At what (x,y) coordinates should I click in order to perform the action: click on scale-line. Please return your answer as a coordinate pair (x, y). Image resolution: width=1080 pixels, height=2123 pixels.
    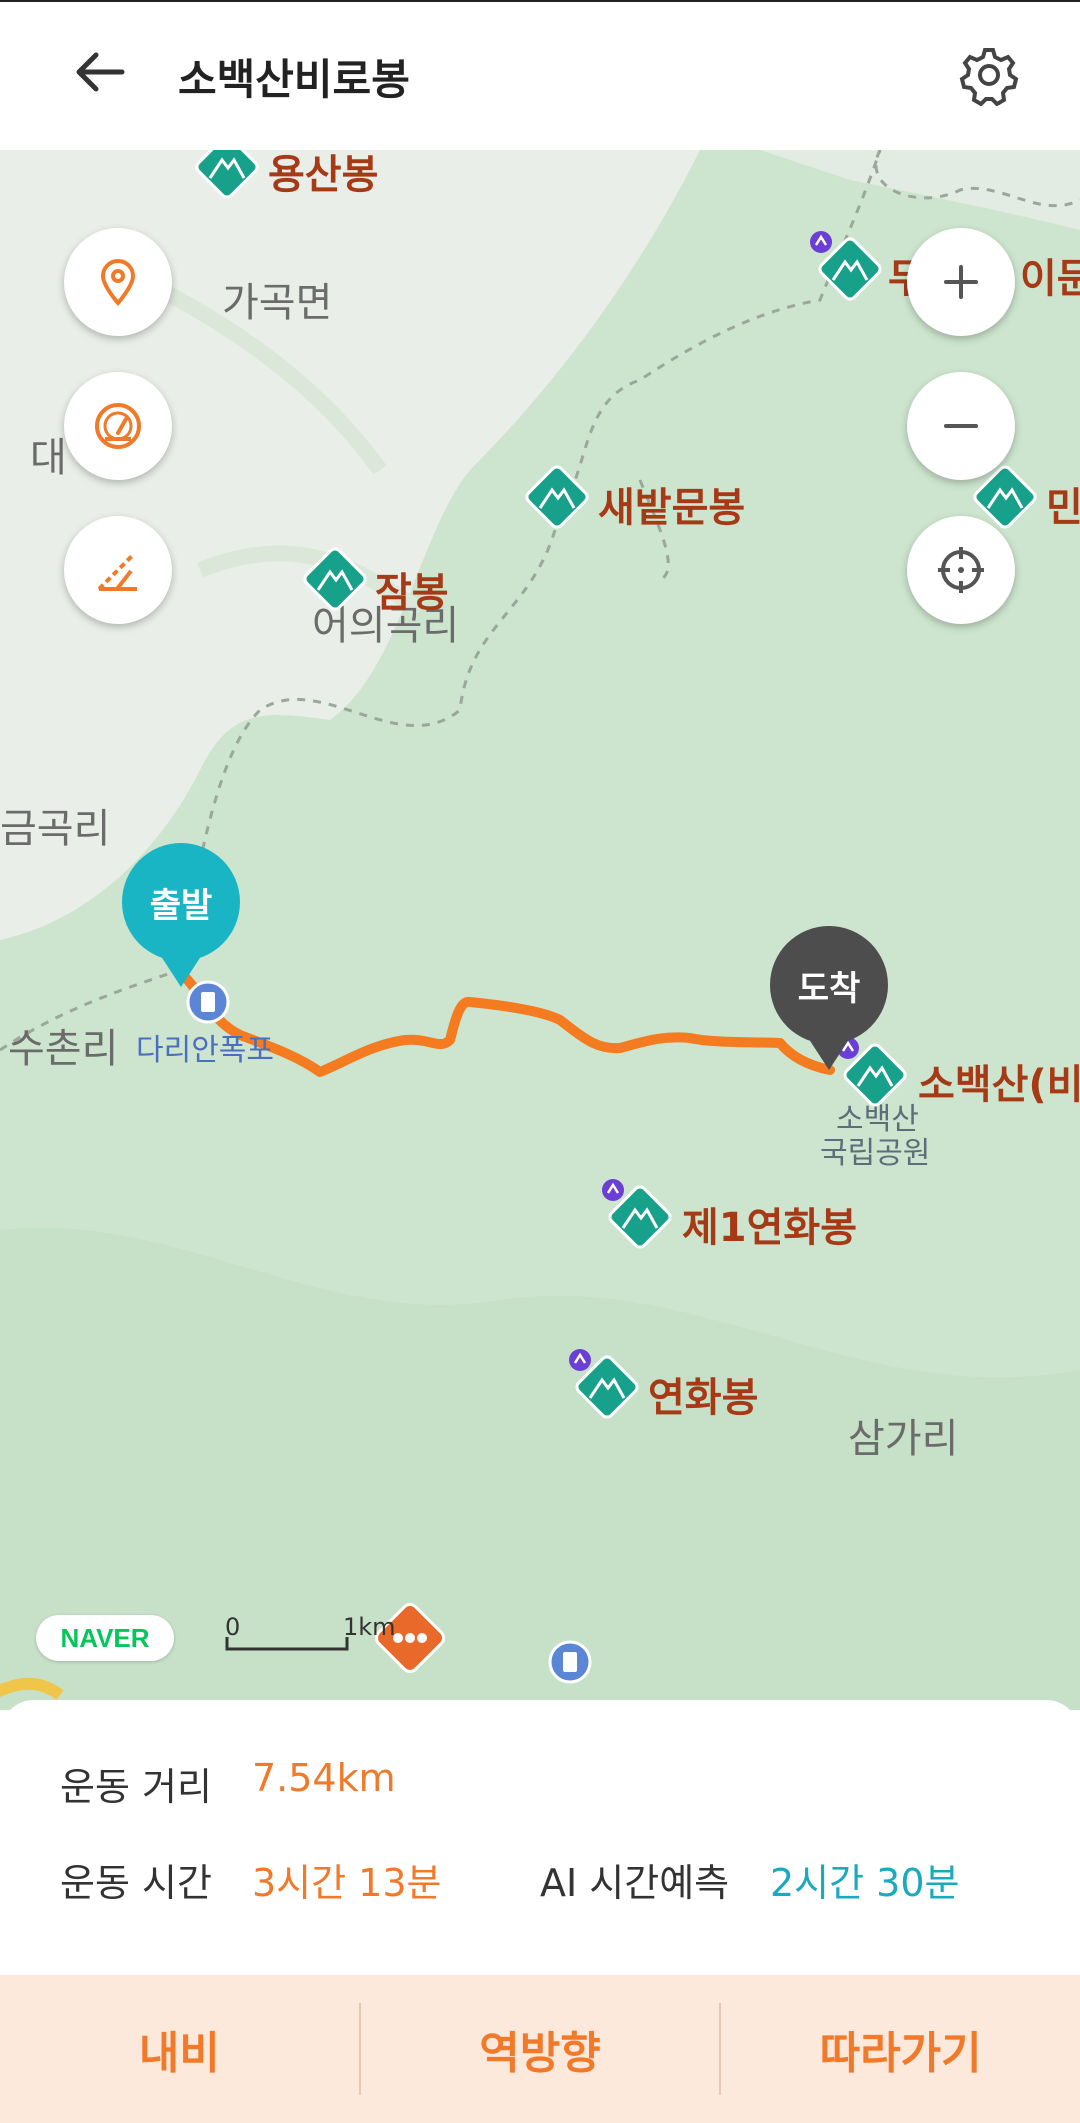
    Looking at the image, I should click on (287, 1644).